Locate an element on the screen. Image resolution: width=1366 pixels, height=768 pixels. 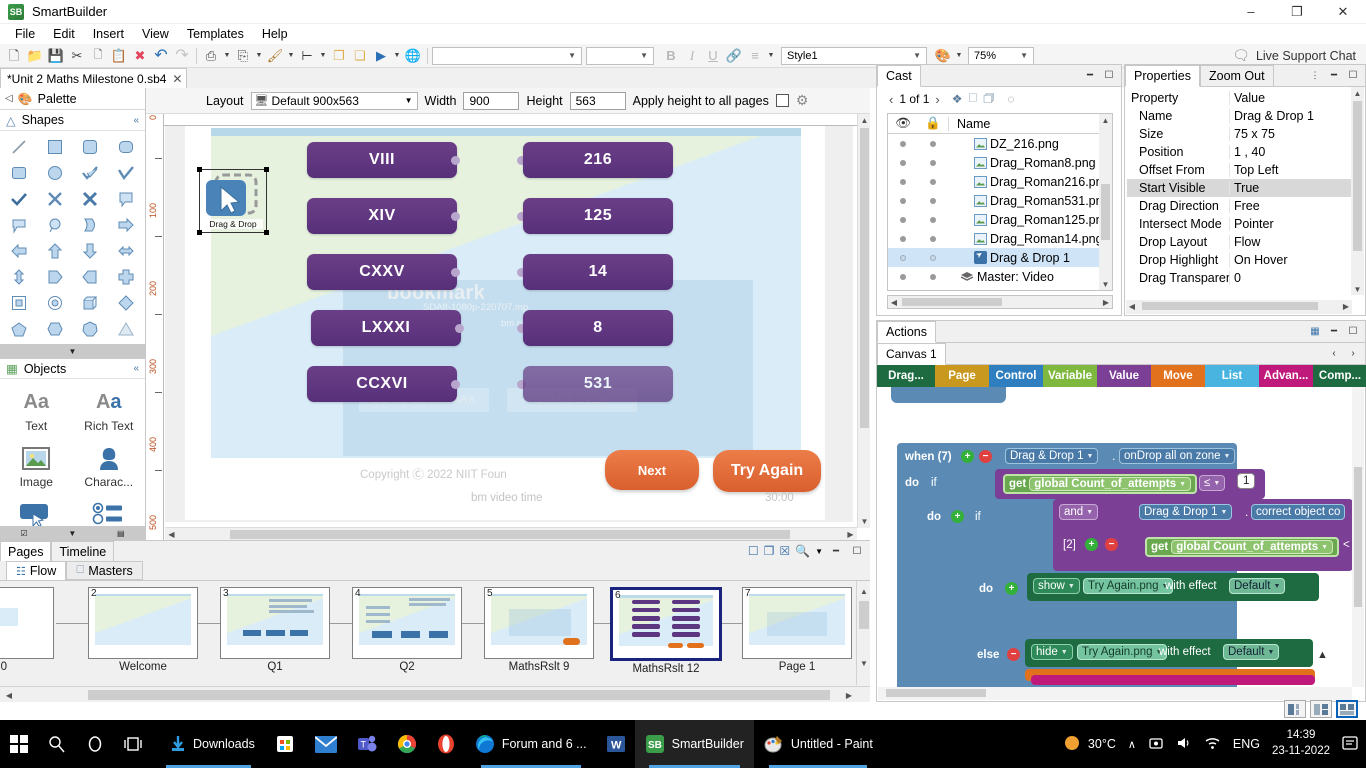
cast-list-item: Drag_Roman14.png is located at coordinates (1000, 238).